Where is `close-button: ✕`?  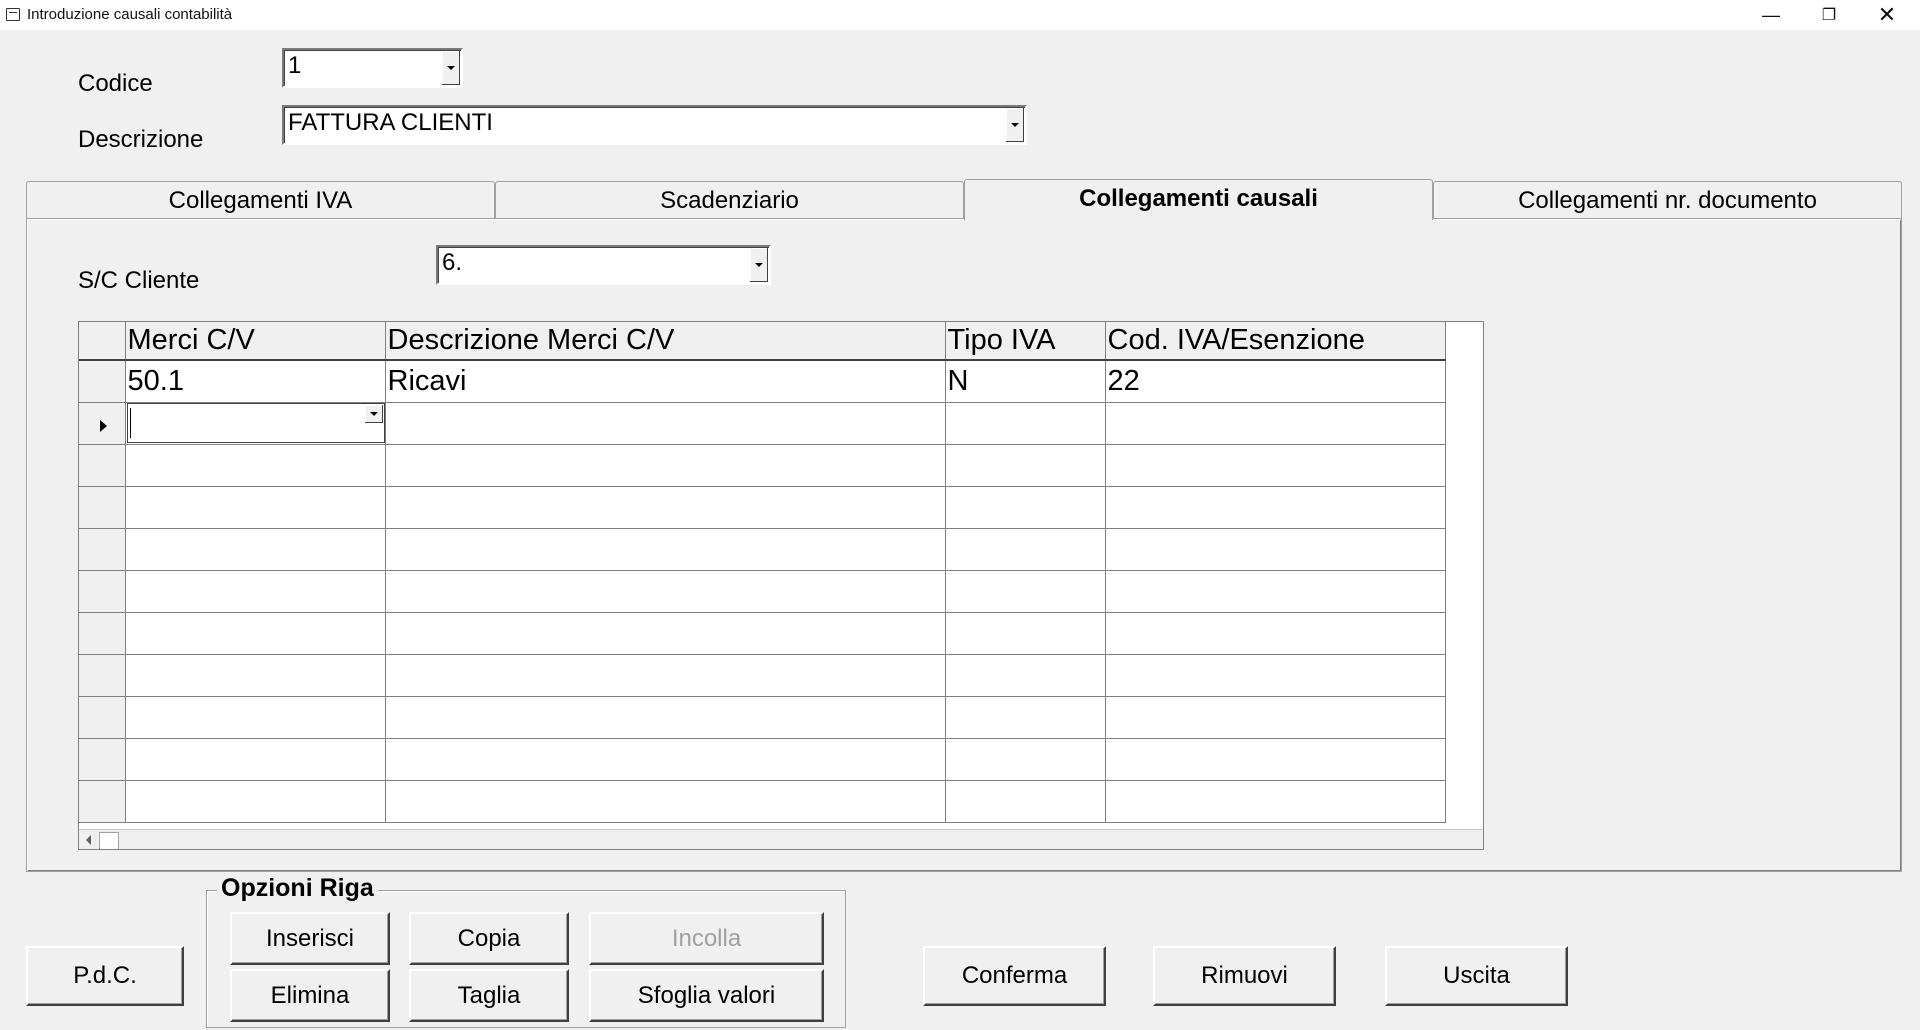 close-button: ✕ is located at coordinates (1887, 15).